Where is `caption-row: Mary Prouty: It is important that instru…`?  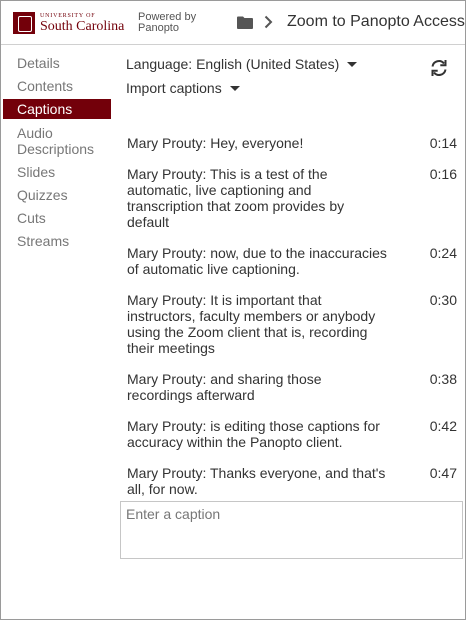
caption-row: Mary Prouty: It is important that instru… is located at coordinates (292, 324).